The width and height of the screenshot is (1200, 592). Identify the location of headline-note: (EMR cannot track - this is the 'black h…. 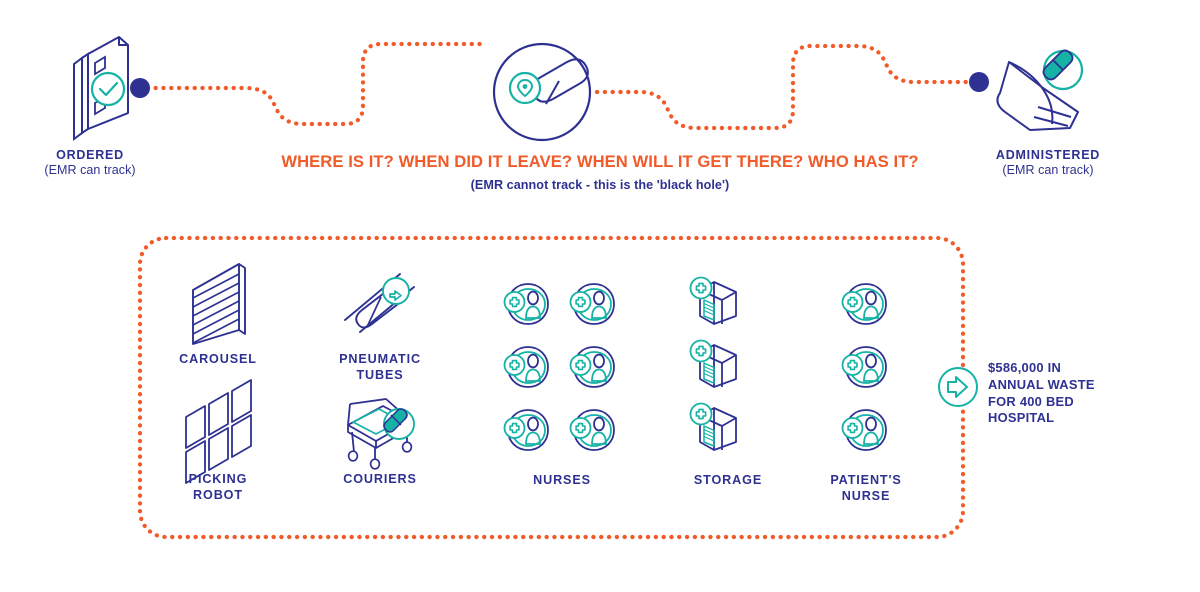
(600, 185).